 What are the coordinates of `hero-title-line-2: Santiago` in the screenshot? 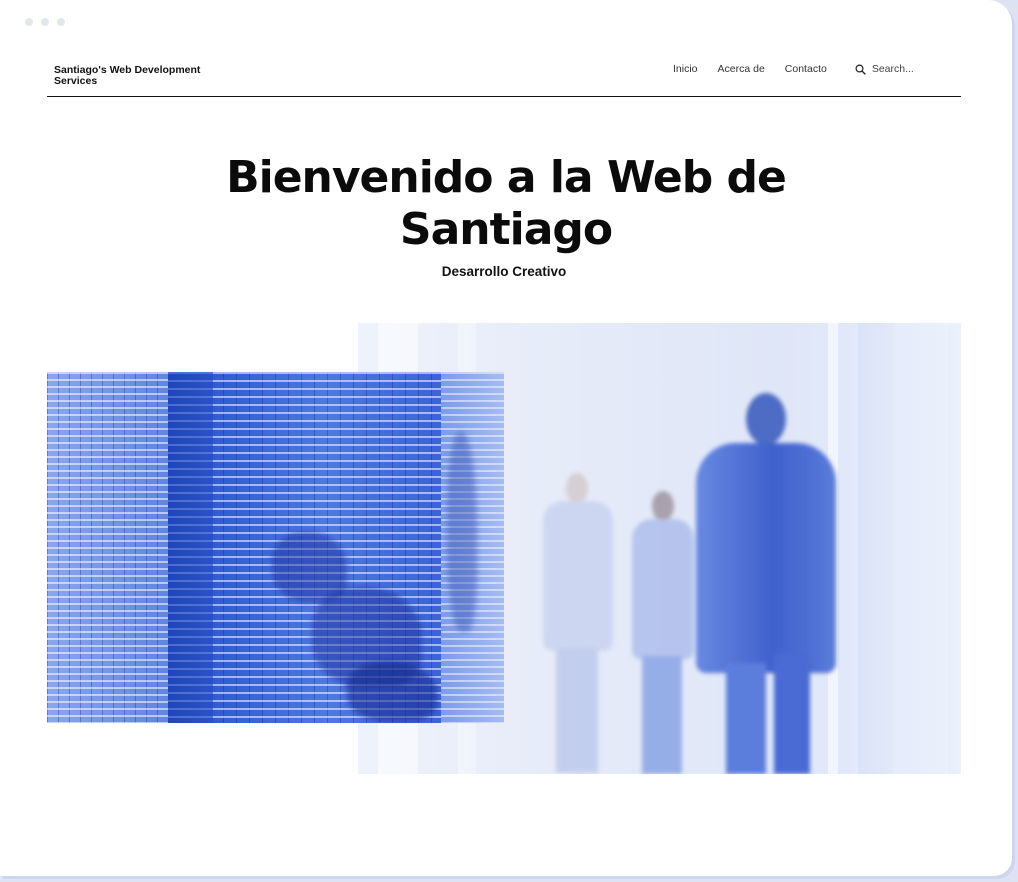 It's located at (506, 229).